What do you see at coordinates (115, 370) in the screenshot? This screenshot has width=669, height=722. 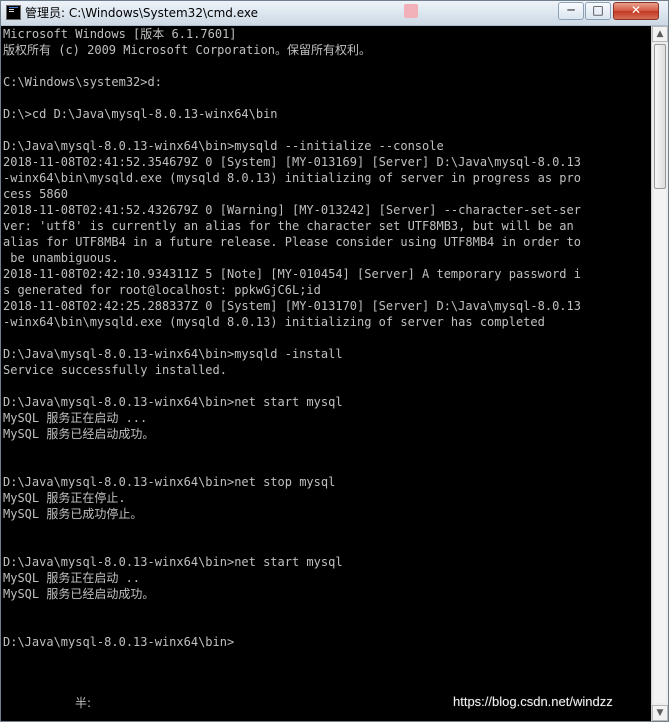 I see `console-line: Service successfully installed.` at bounding box center [115, 370].